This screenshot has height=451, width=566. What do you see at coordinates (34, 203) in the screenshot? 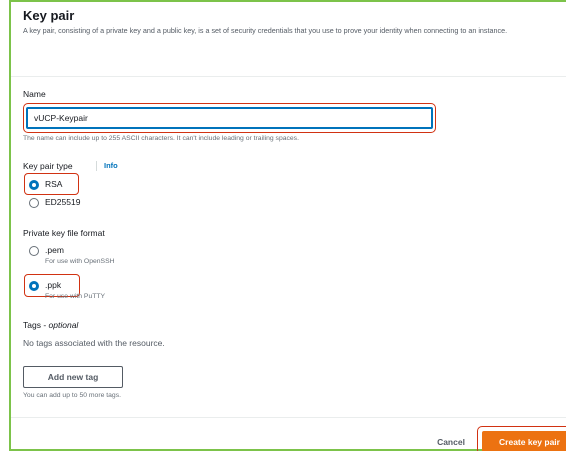
I see `ed25519-radio` at bounding box center [34, 203].